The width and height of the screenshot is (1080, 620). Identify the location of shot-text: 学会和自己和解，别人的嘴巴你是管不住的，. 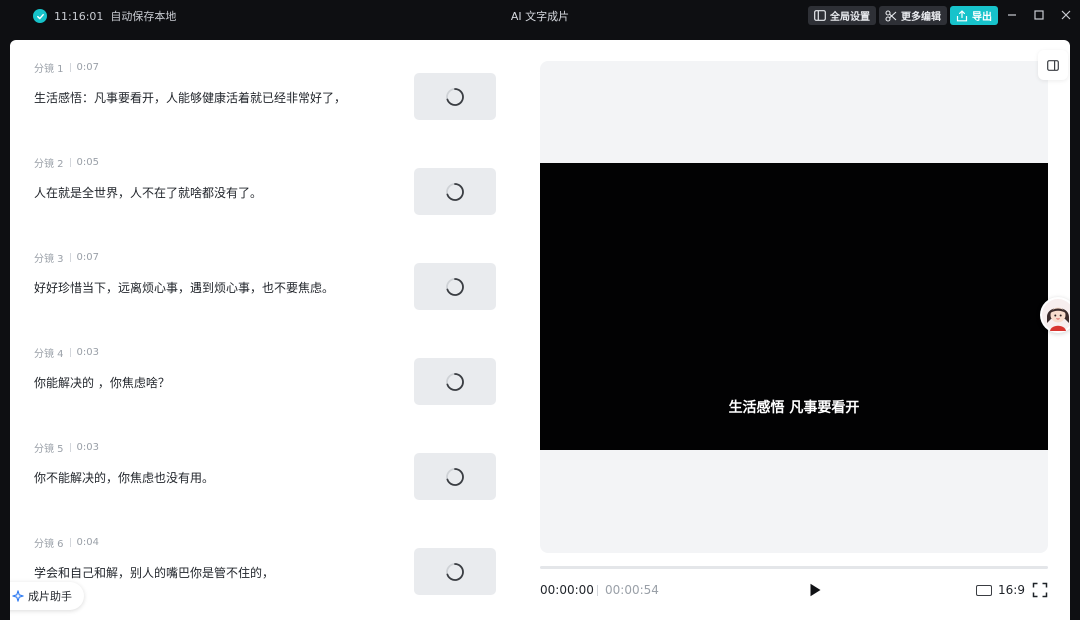
(154, 572).